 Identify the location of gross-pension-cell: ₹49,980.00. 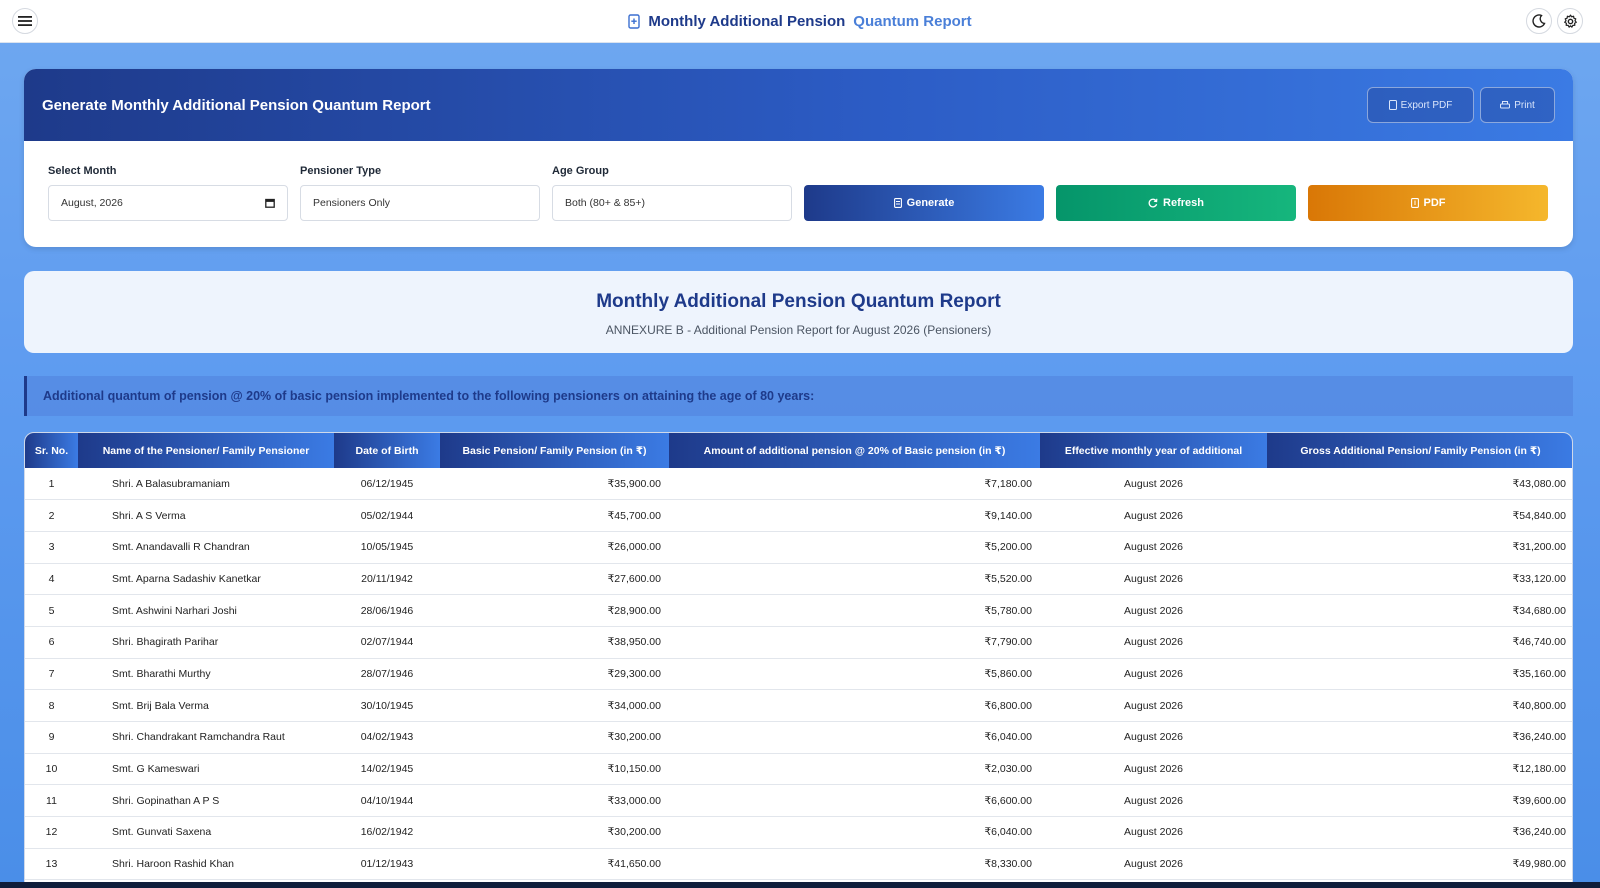
(1419, 864).